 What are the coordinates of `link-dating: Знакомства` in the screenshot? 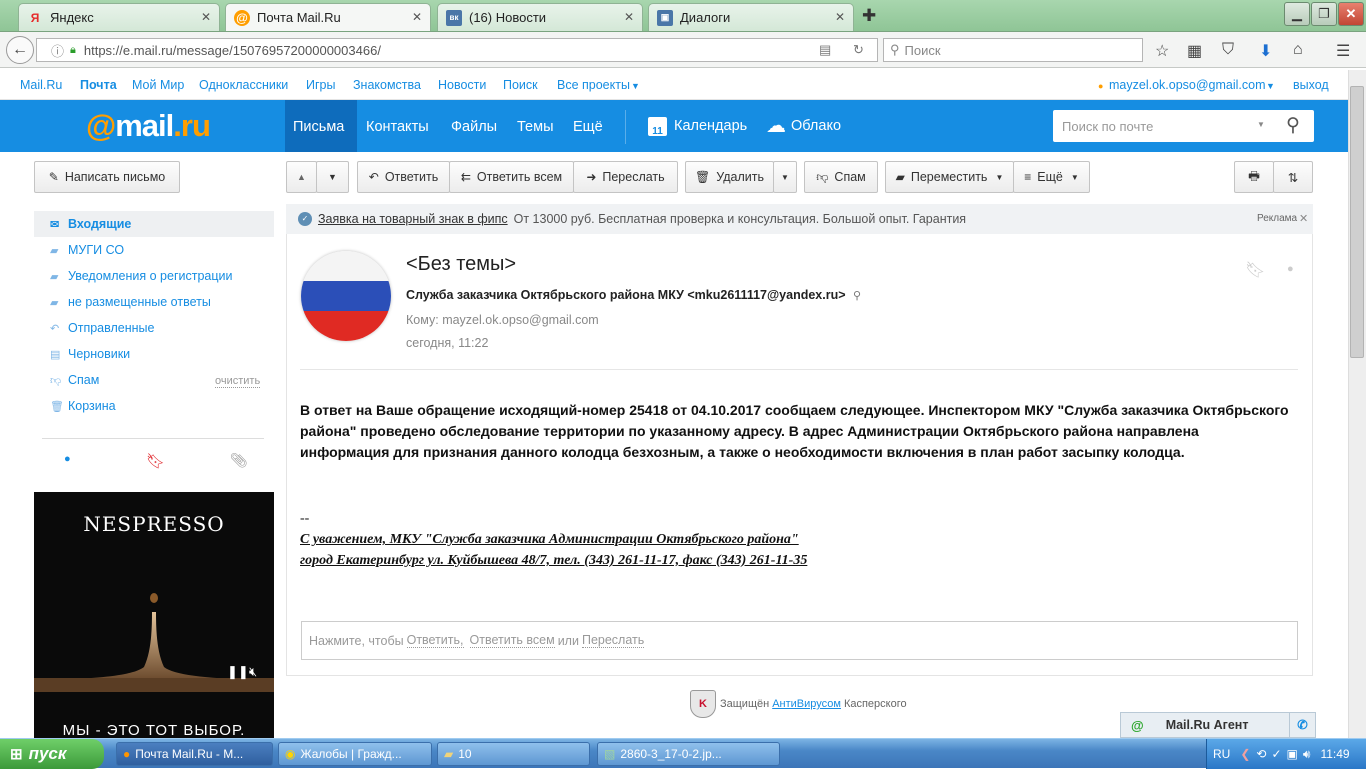 It's located at (387, 85).